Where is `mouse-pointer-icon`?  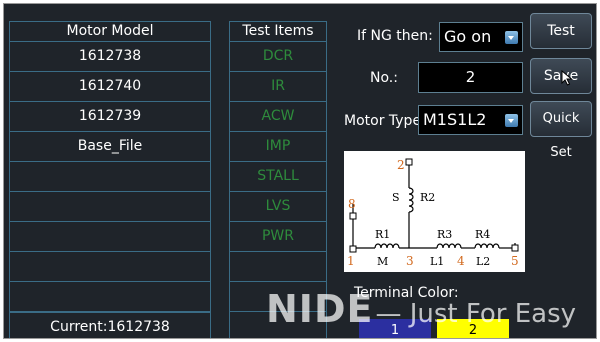
mouse-pointer-icon is located at coordinates (567, 78).